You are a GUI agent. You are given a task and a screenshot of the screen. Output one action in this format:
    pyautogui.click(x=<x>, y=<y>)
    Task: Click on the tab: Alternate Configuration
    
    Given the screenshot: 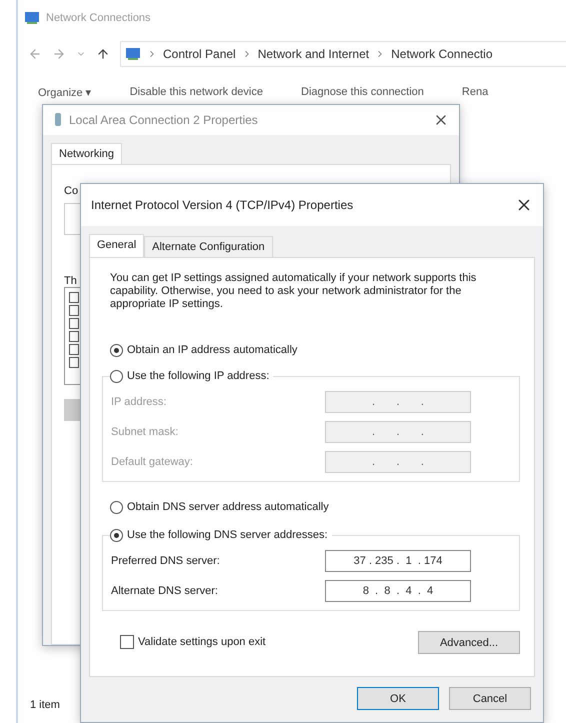 What is the action you would take?
    pyautogui.click(x=208, y=246)
    